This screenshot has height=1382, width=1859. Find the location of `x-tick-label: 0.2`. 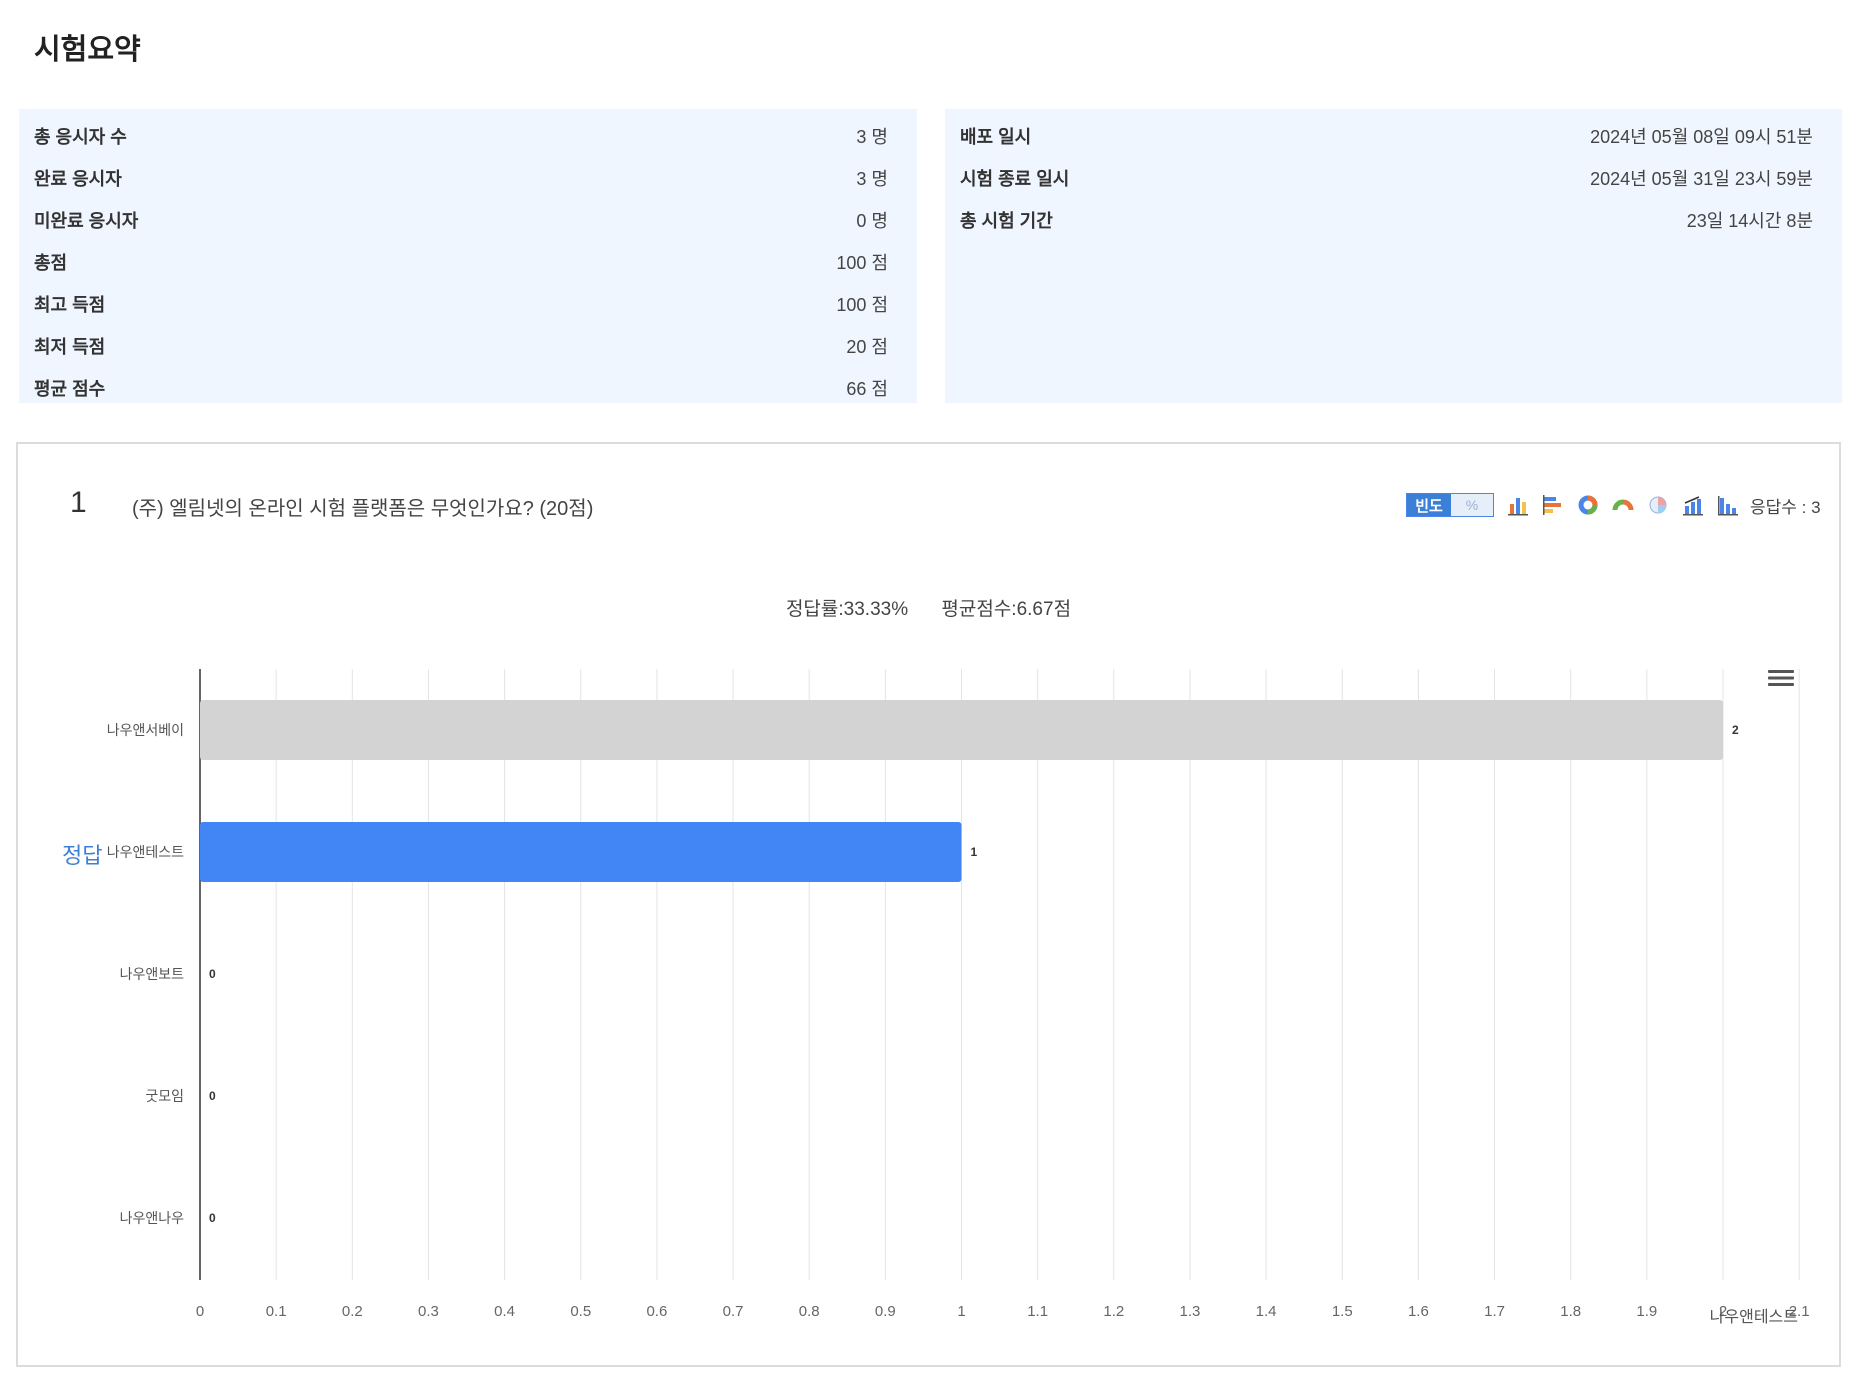

x-tick-label: 0.2 is located at coordinates (352, 1311).